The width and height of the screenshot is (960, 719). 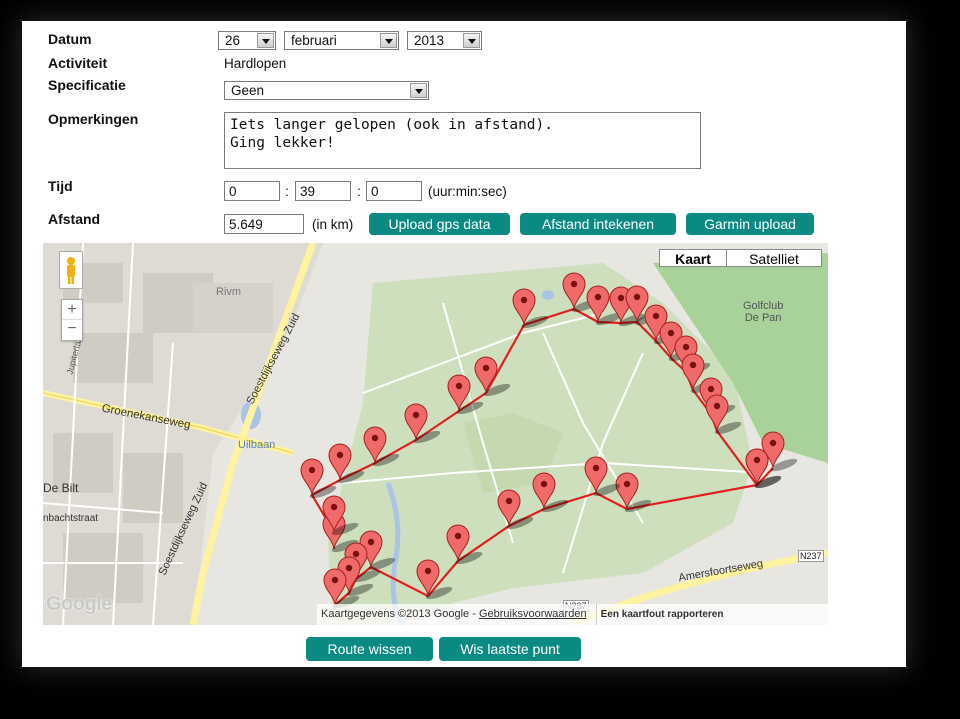 I want to click on afstand-intekenen-button: Afstand intekenen, so click(x=598, y=224).